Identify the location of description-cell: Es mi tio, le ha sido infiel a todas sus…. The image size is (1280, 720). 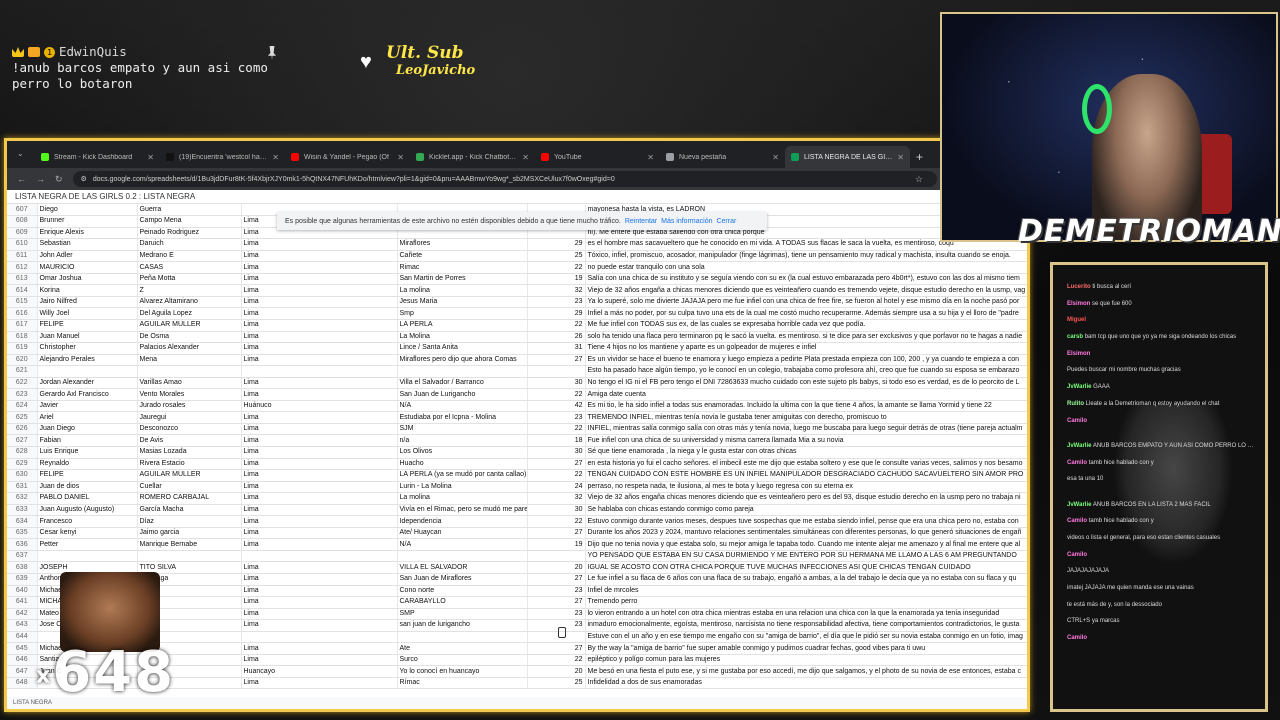
(806, 406).